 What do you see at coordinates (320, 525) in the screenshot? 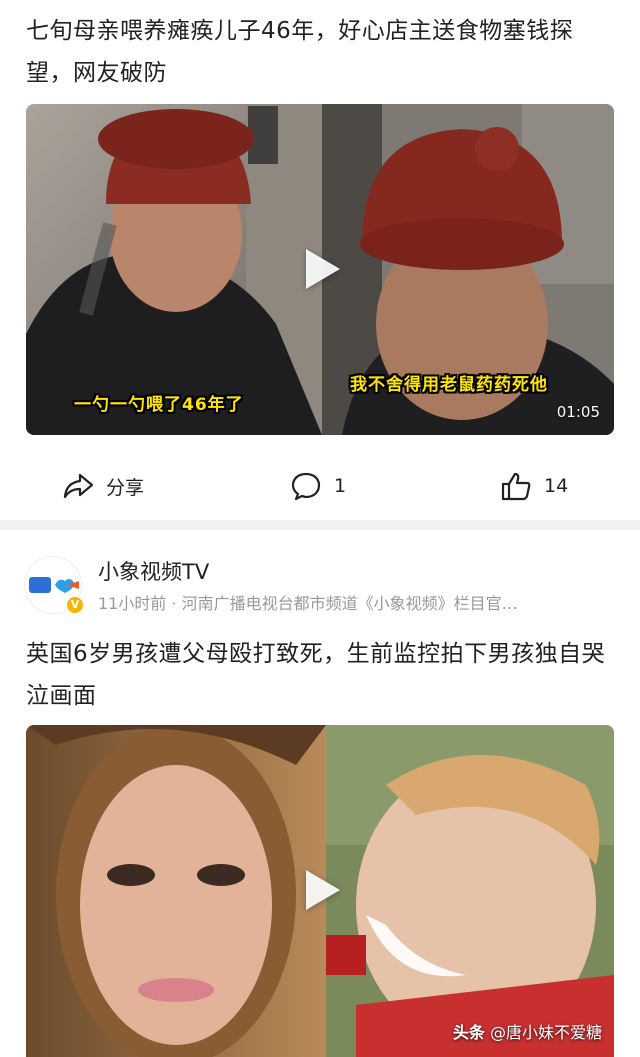
I see `feed-divider` at bounding box center [320, 525].